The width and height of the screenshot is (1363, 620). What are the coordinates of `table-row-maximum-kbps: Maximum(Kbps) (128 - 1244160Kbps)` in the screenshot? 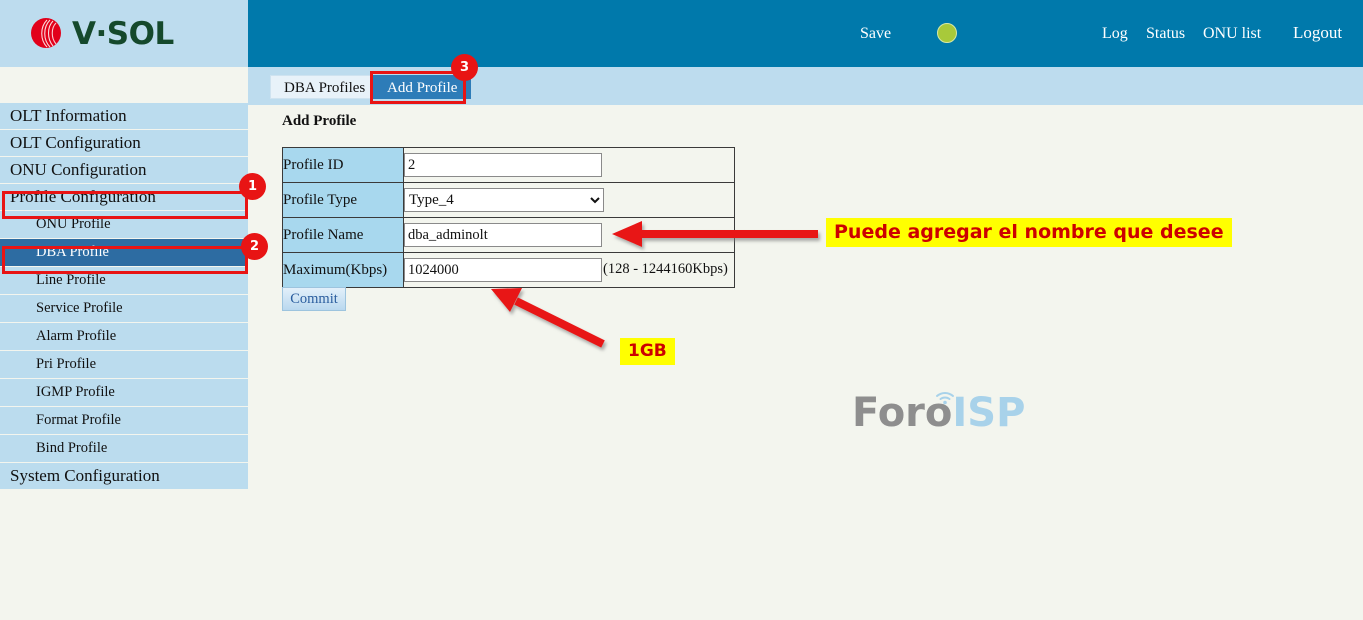 It's located at (508, 270).